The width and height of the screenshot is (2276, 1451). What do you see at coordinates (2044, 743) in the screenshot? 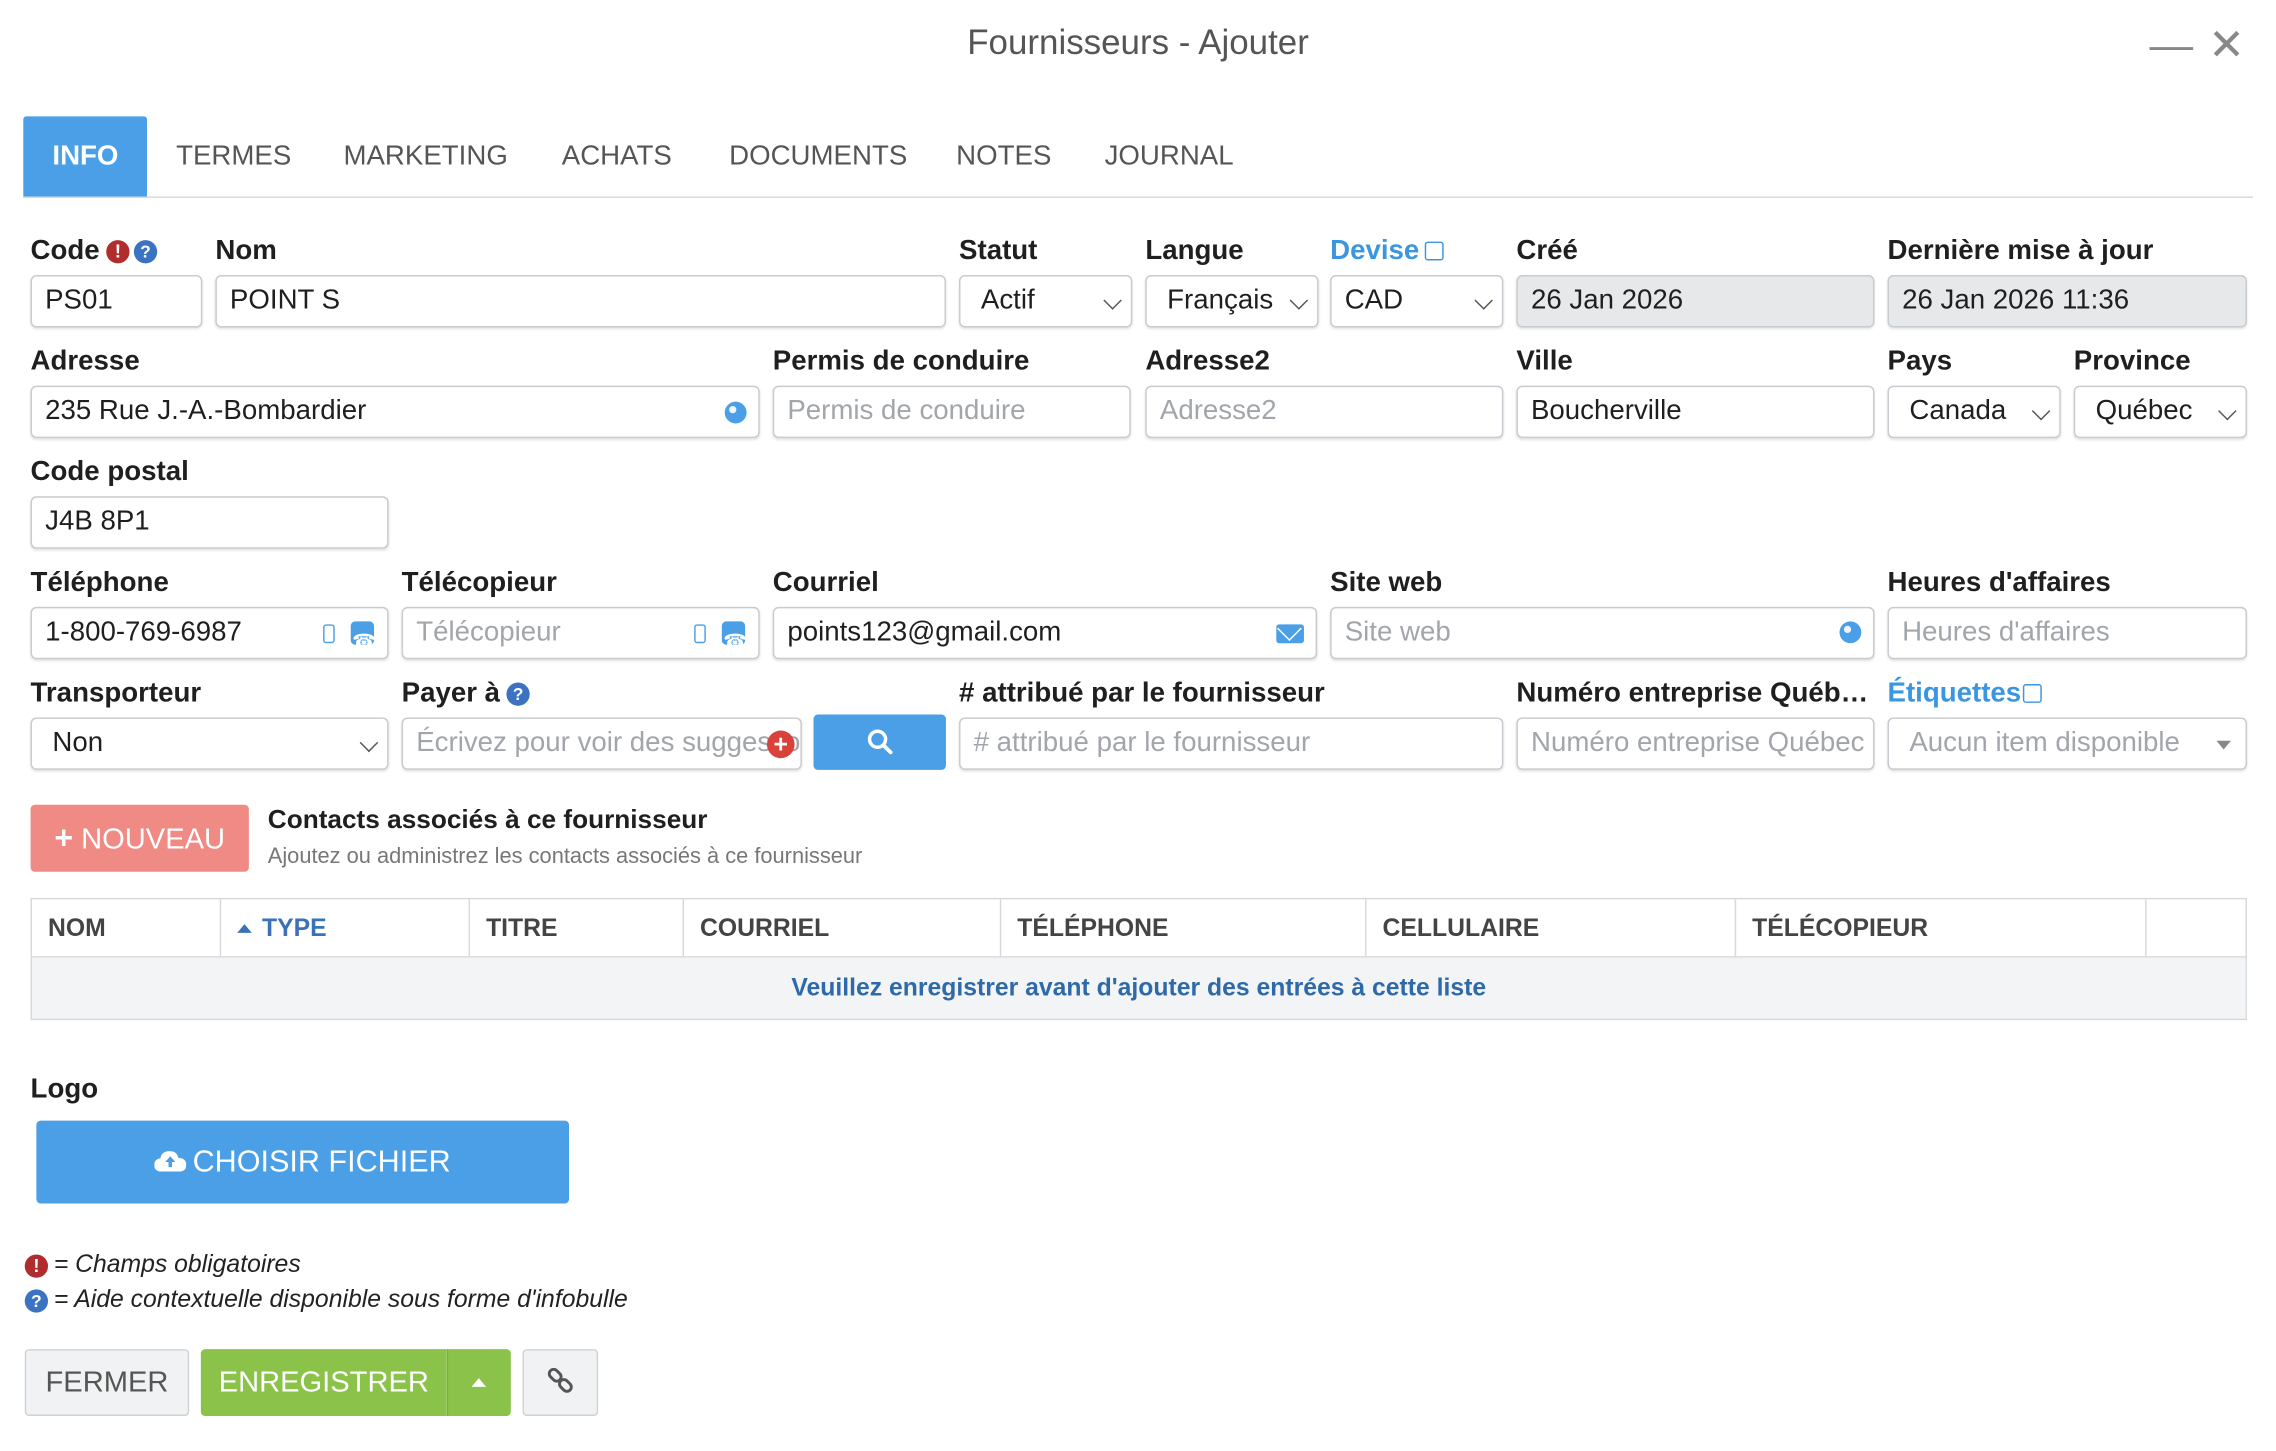
I see `etiquettes-placeholder: Aucun item disponible` at bounding box center [2044, 743].